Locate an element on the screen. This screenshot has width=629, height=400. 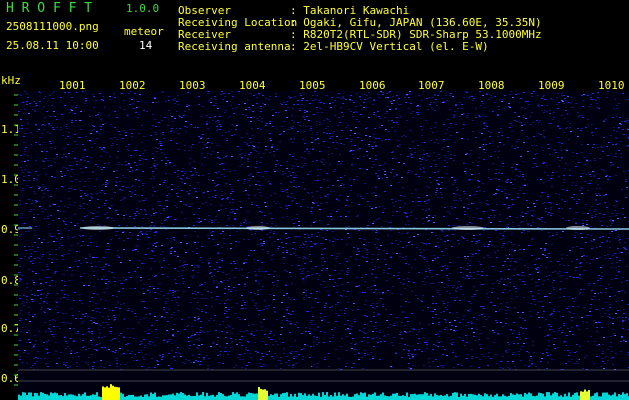
file-name: 2508111000.png is located at coordinates (52, 26).